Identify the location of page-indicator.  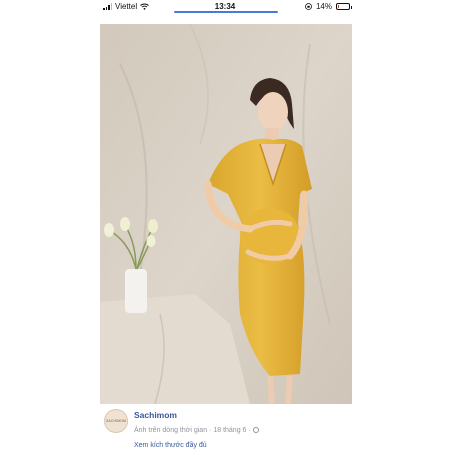
(226, 12).